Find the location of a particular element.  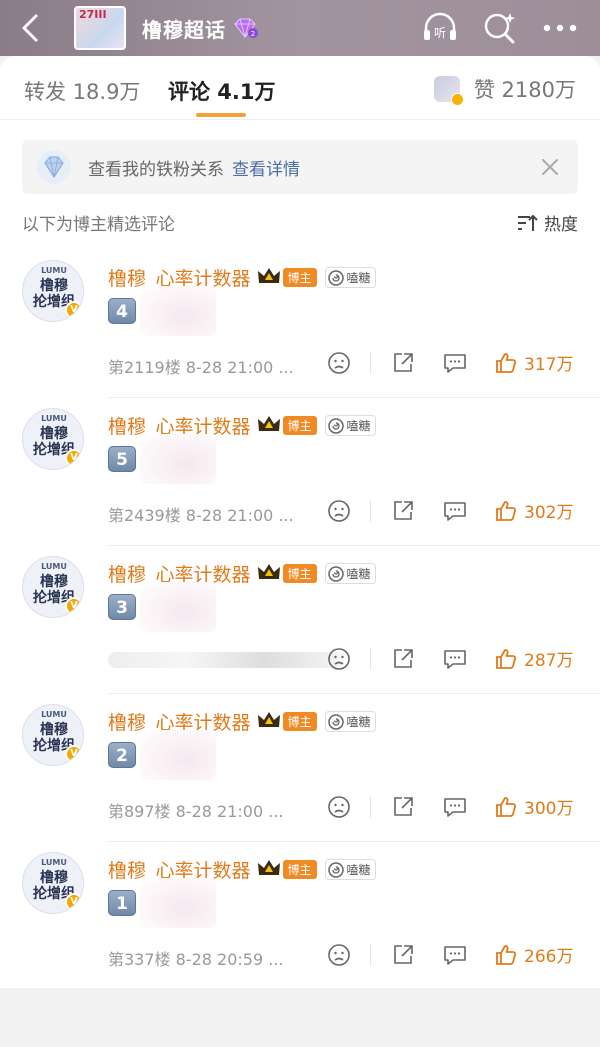

list-item: LUMU 橹穆抡增组 V 橹穆_心率计数器 博主 嗑糖 3 第 is located at coordinates (300, 620).